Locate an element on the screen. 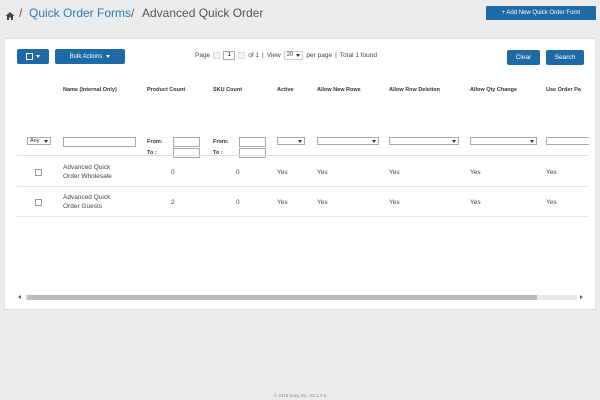  mass-select-filter: Any is located at coordinates (39, 141).